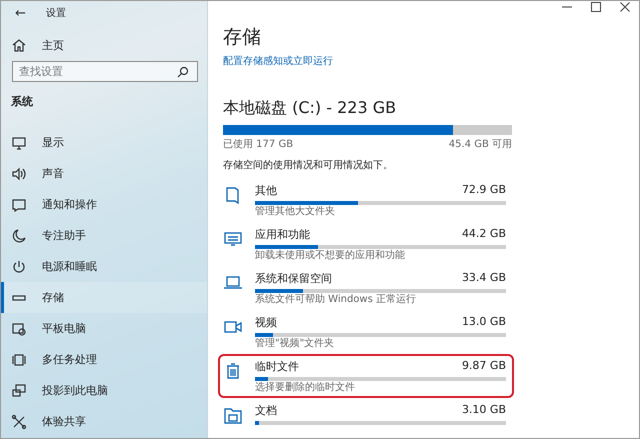 Image resolution: width=640 pixels, height=439 pixels. Describe the element at coordinates (183, 72) in the screenshot. I see `search-icon` at that location.